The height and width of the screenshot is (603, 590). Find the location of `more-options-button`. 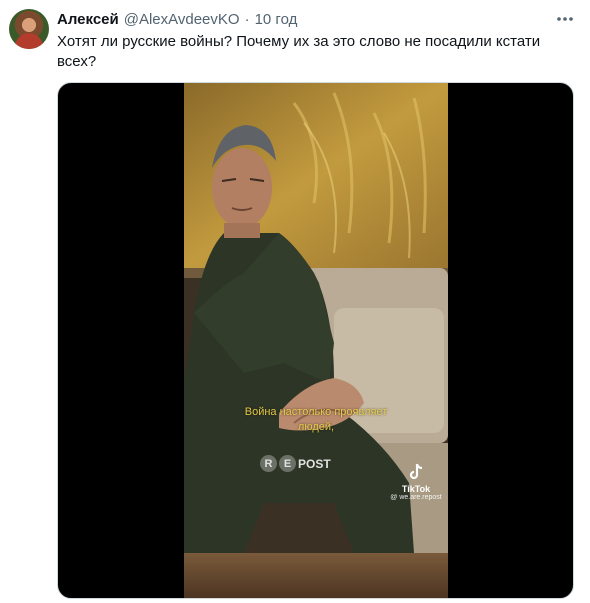

more-options-button is located at coordinates (565, 19).